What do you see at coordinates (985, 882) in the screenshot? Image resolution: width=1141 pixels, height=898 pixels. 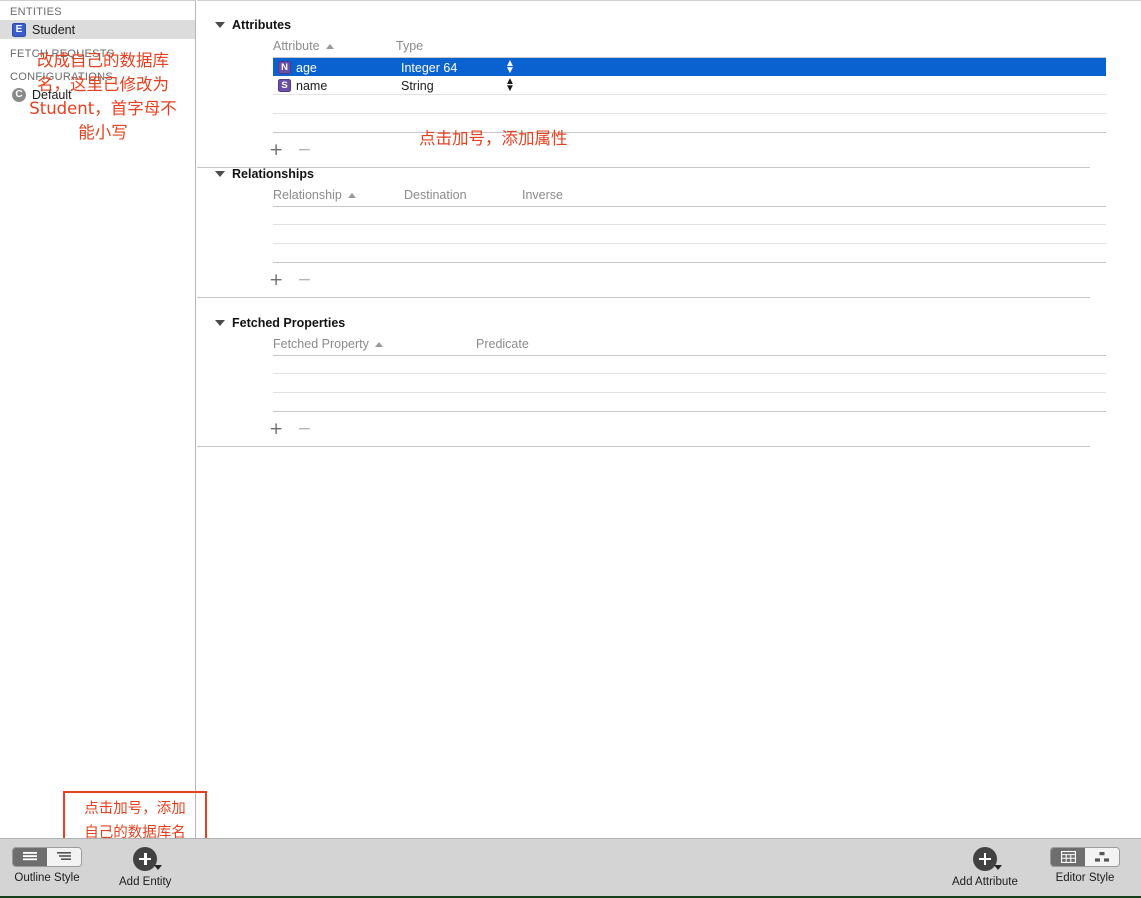 I see `add-attribute-label: Add Attribute` at bounding box center [985, 882].